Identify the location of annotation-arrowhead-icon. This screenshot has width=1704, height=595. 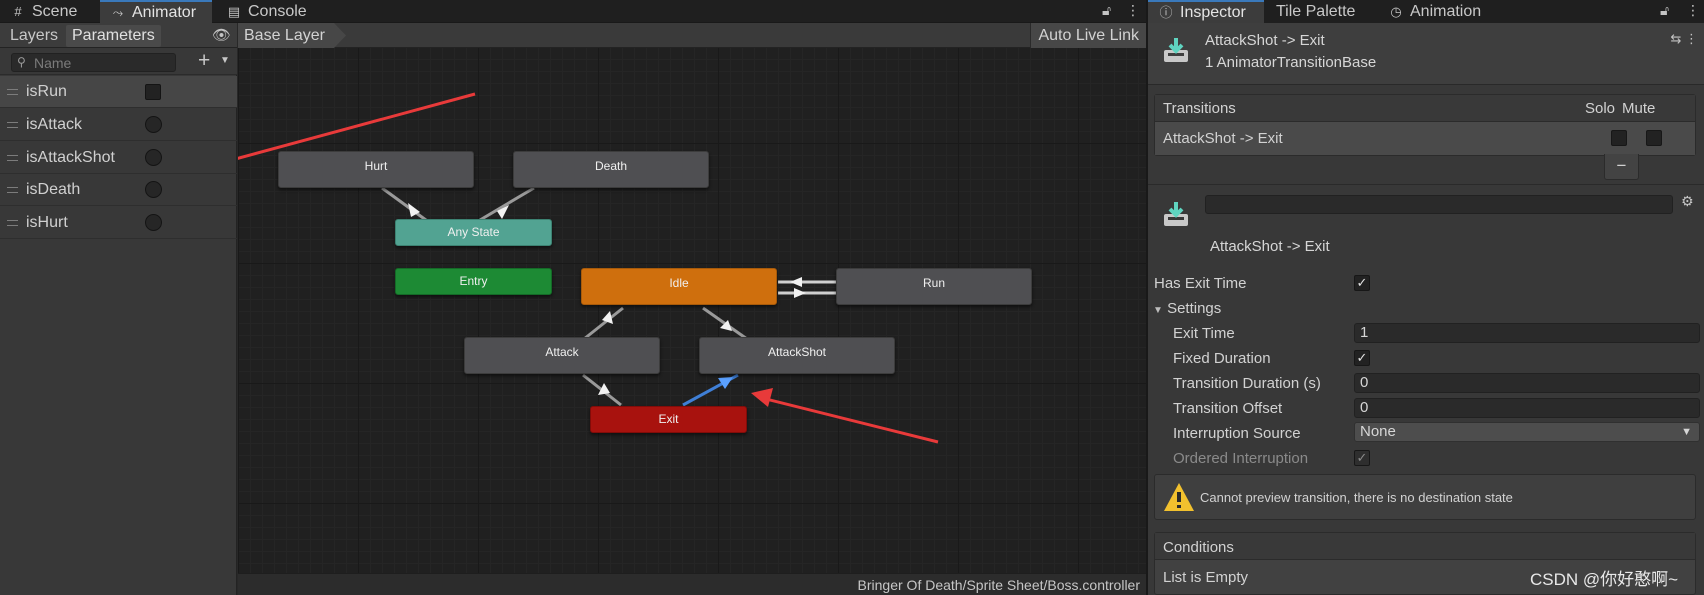
(762, 397).